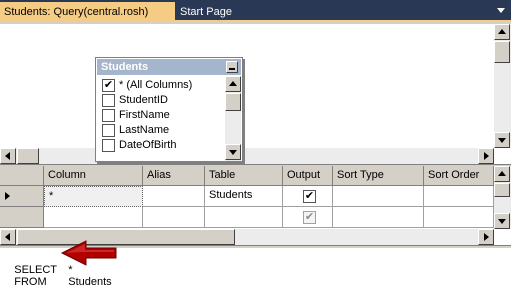 This screenshot has width=511, height=292. What do you see at coordinates (501, 10) in the screenshot?
I see `tab-list-dropdown-icon` at bounding box center [501, 10].